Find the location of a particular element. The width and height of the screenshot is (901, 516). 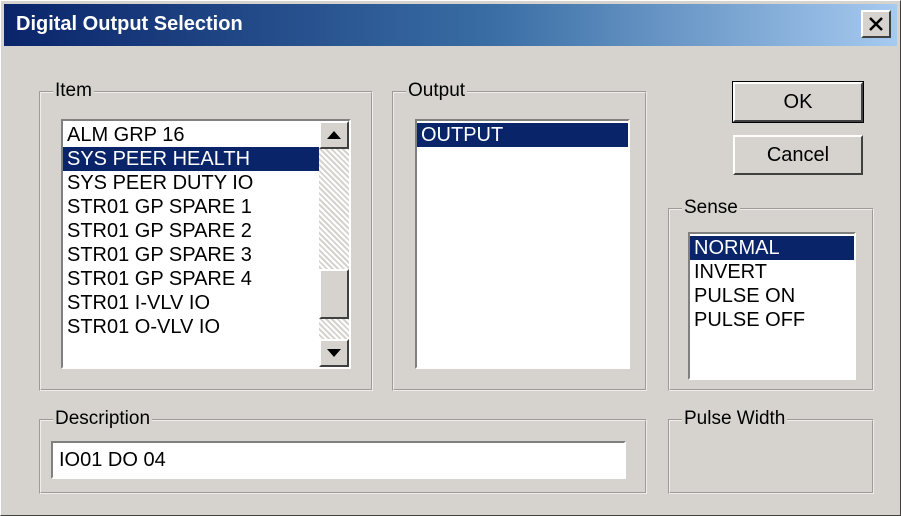

title-bar: Digital Output Selection is located at coordinates (450, 25).